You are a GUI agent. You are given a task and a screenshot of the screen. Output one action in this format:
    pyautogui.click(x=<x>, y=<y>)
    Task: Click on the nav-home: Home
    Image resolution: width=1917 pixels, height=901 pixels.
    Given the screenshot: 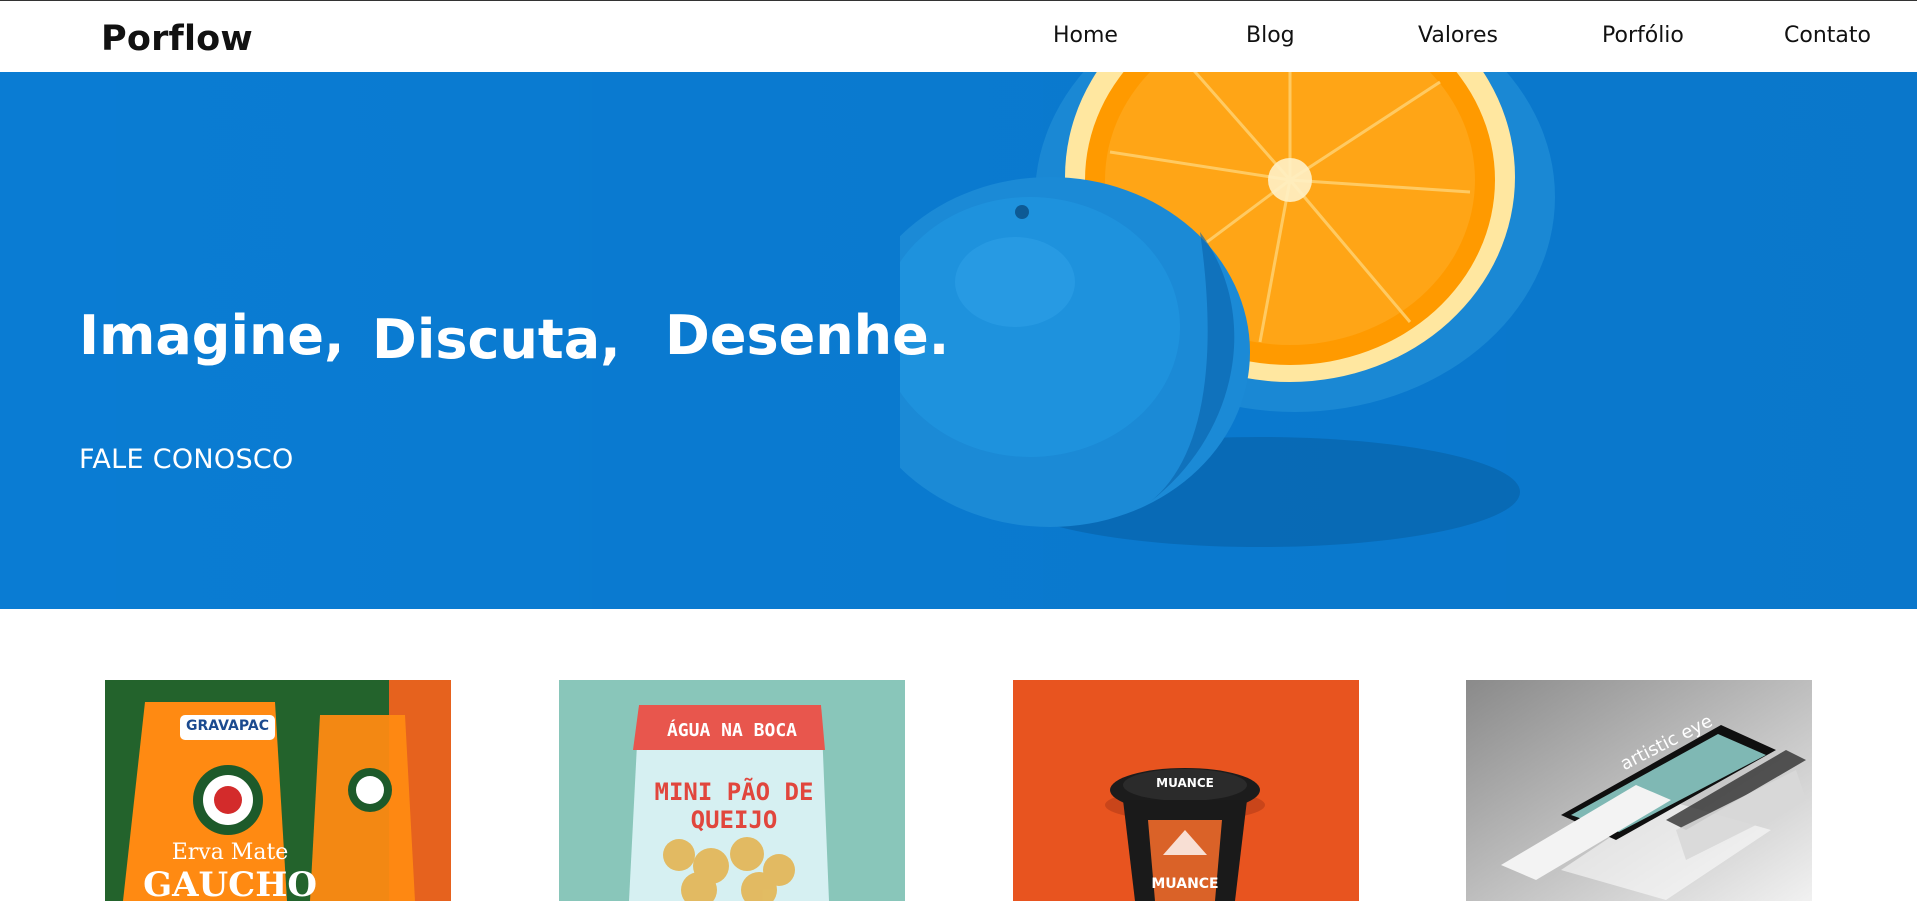 What is the action you would take?
    pyautogui.click(x=1085, y=35)
    